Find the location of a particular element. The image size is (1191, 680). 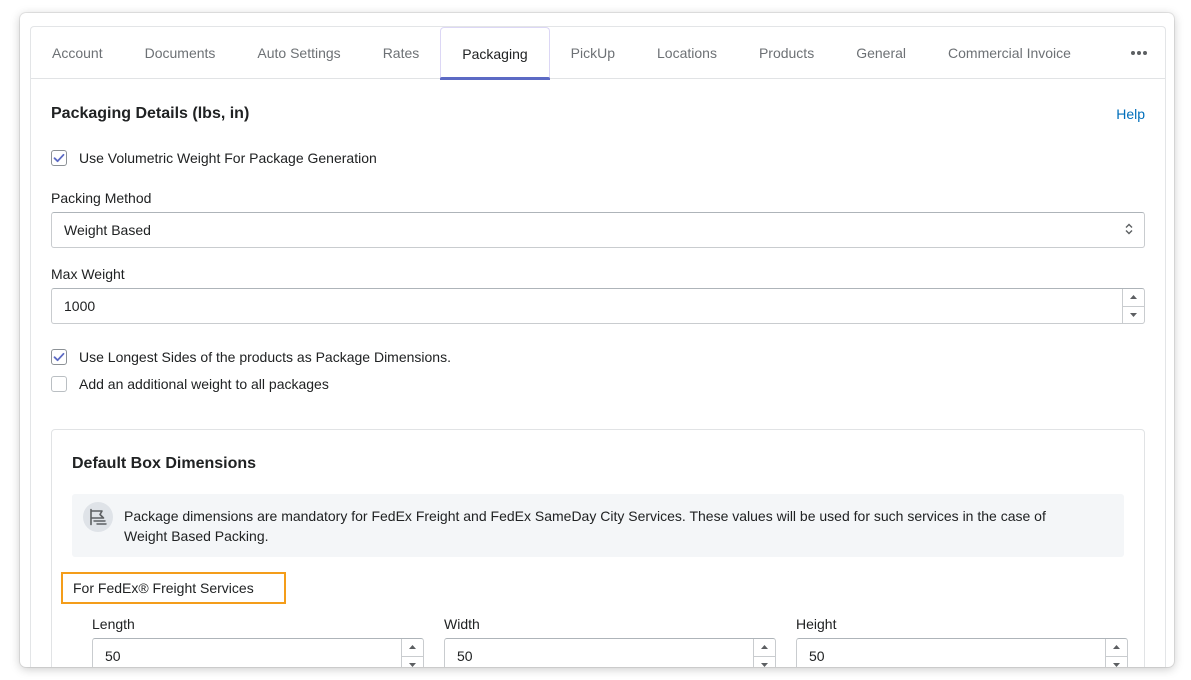

tab-documents: Documents is located at coordinates (180, 53).